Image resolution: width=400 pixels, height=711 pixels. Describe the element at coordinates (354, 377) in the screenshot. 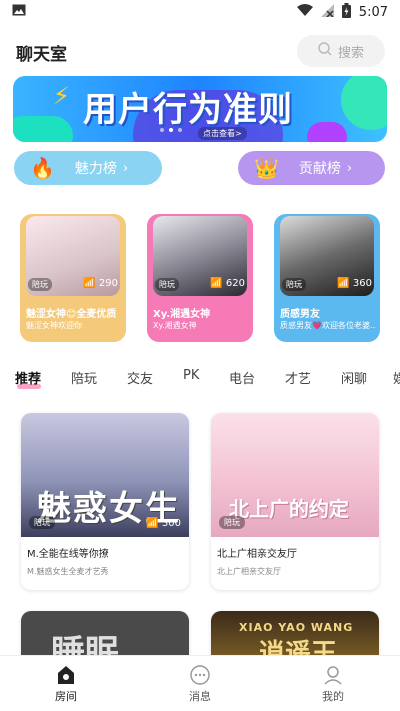

I see `tab-chat: 闲聊` at that location.